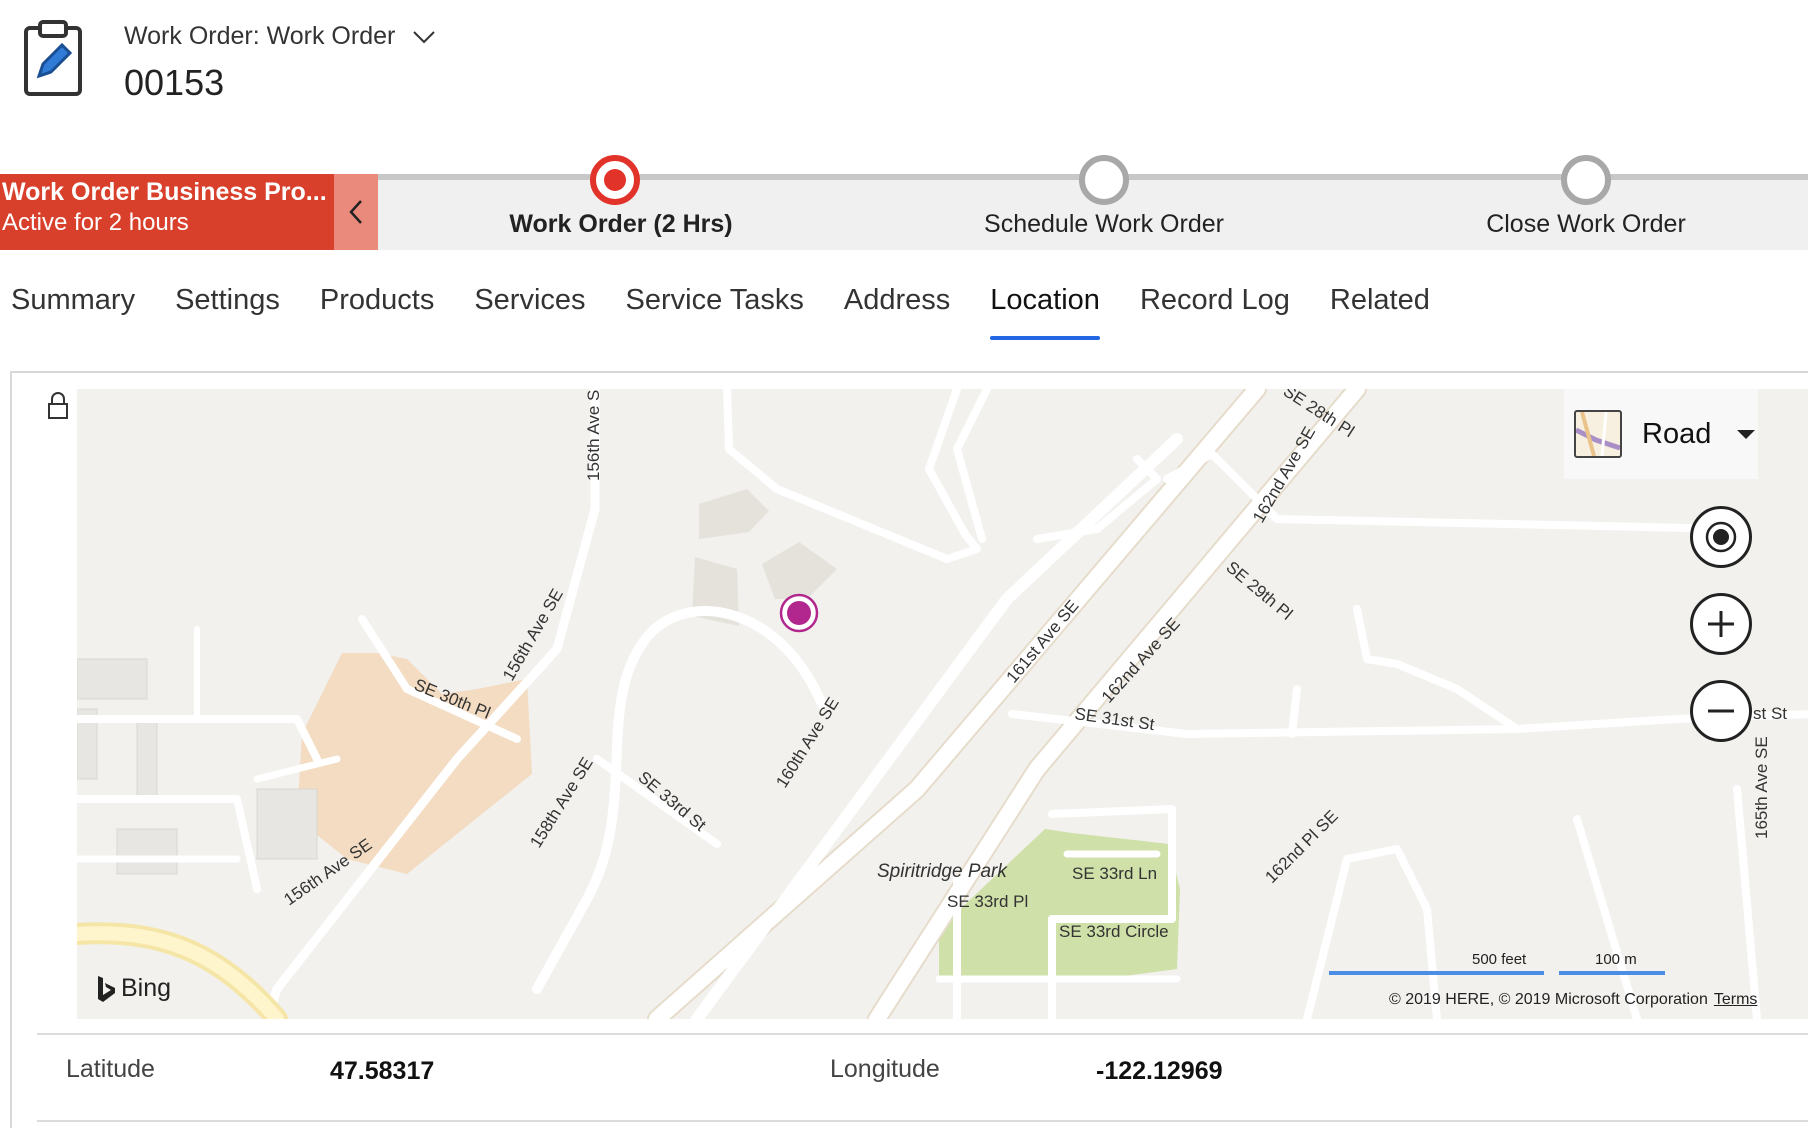 The height and width of the screenshot is (1128, 1808). I want to click on park-label: Spiritridge Park, so click(942, 871).